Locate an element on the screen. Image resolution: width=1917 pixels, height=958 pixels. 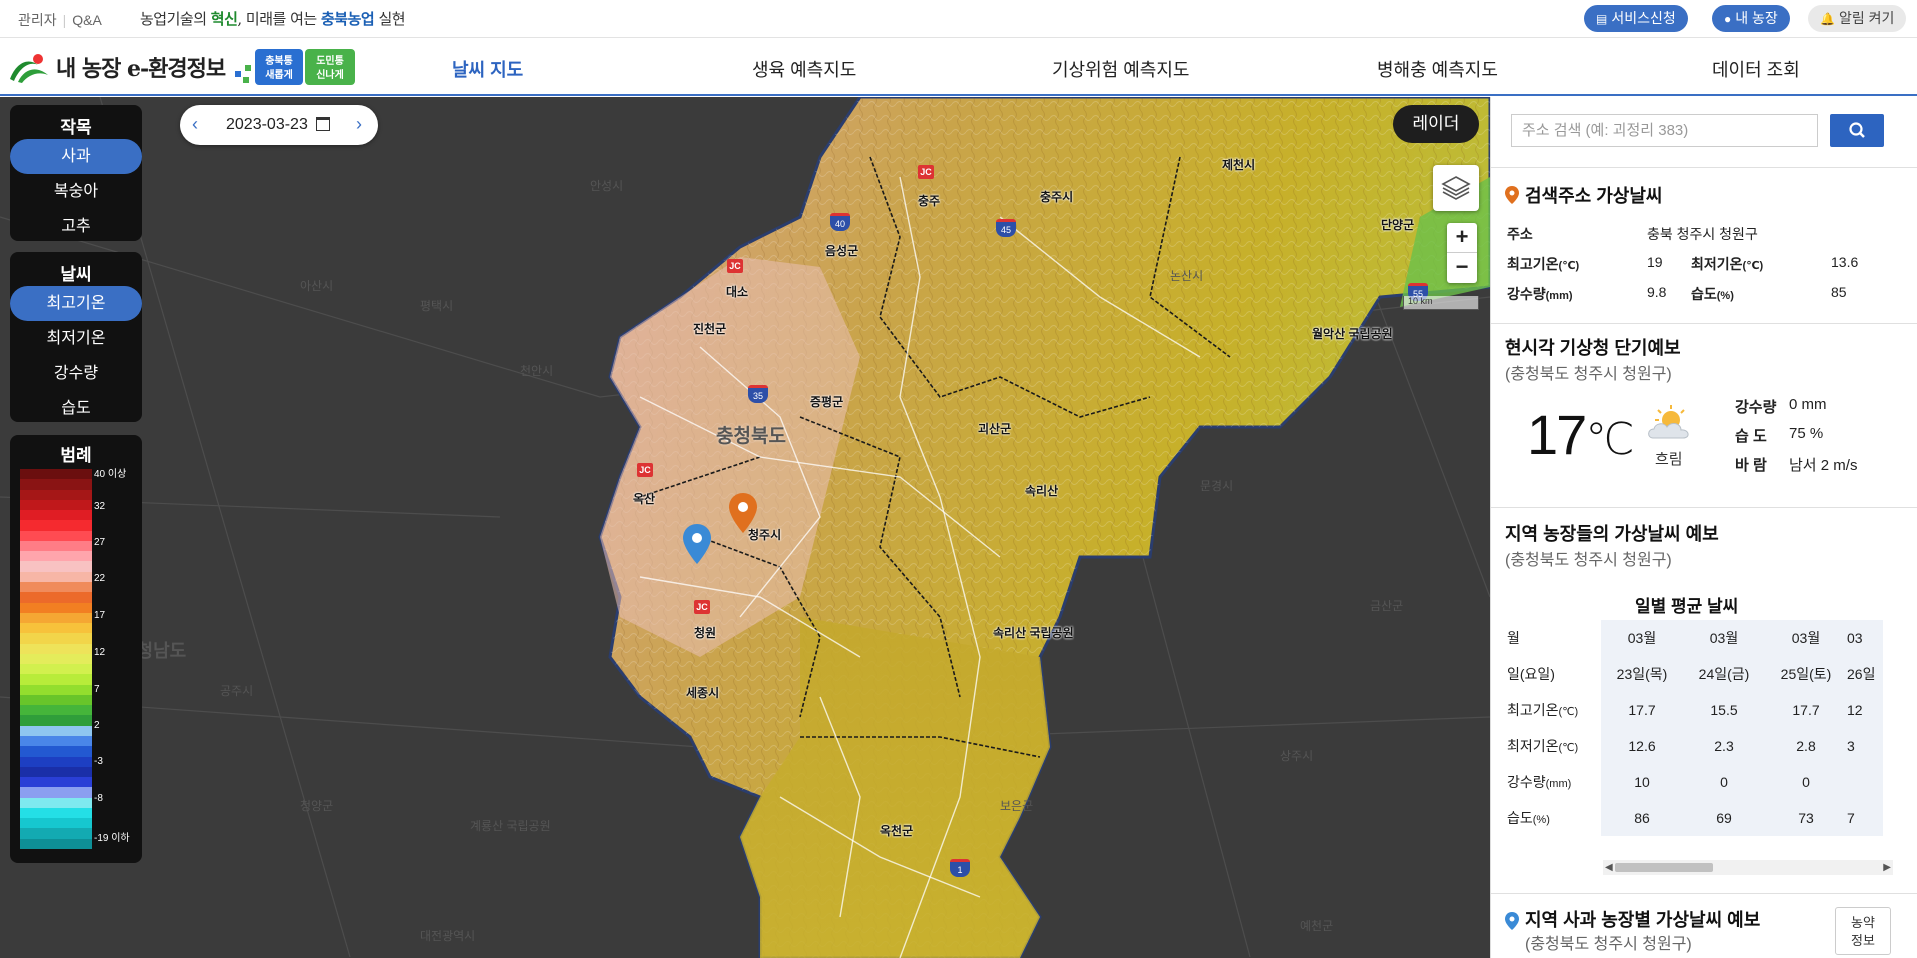
table-cell: 10 is located at coordinates (1642, 782).